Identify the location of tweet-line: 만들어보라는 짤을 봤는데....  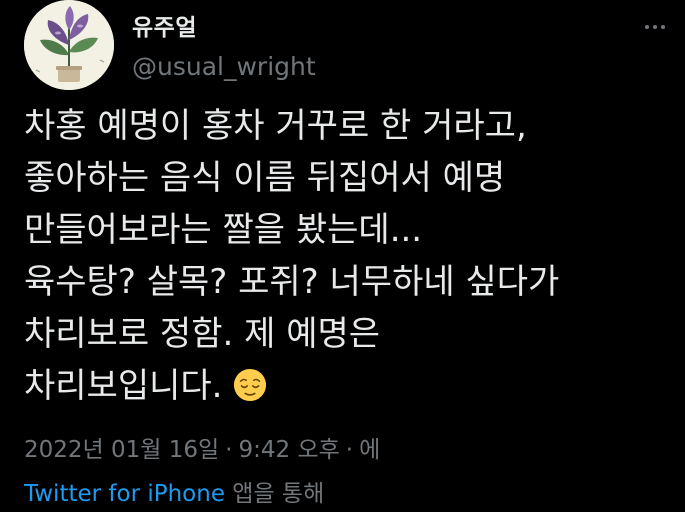
(223, 230).